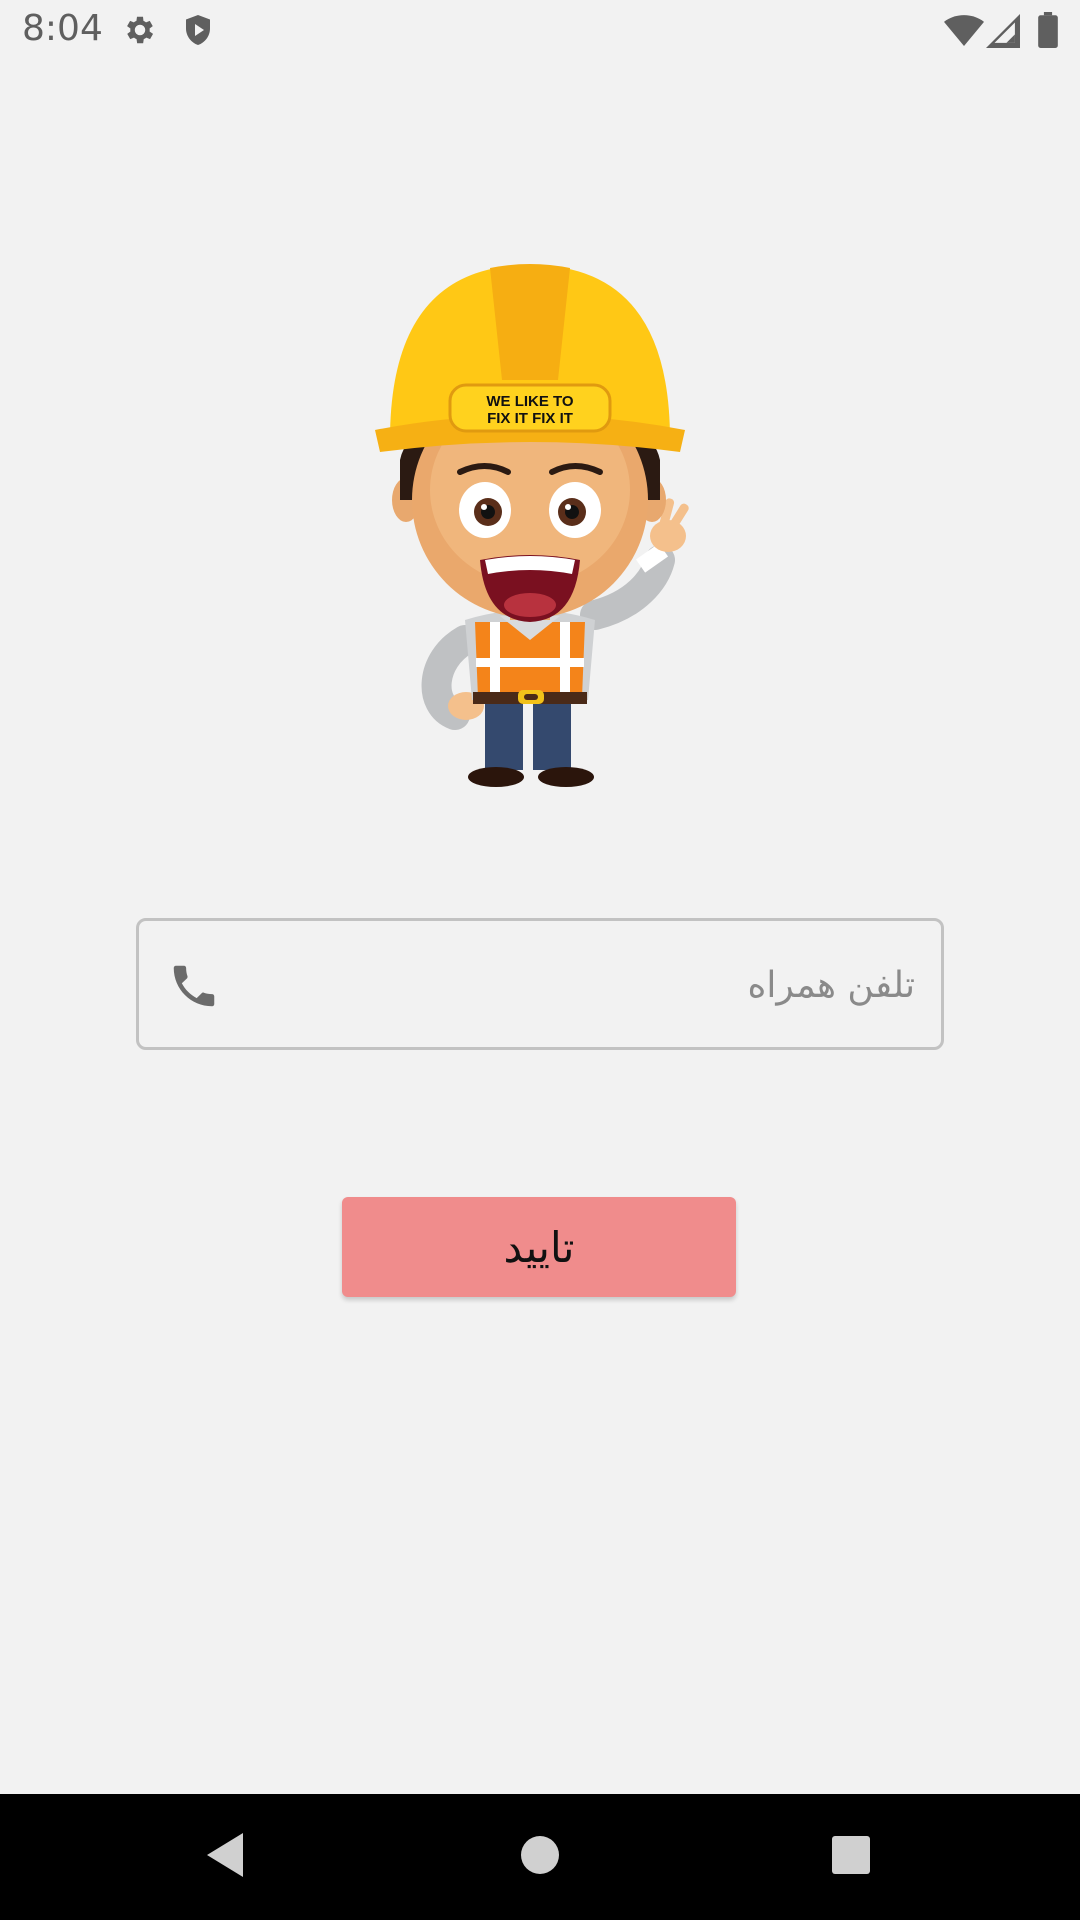  What do you see at coordinates (605, 985) in the screenshot?
I see `phone-input` at bounding box center [605, 985].